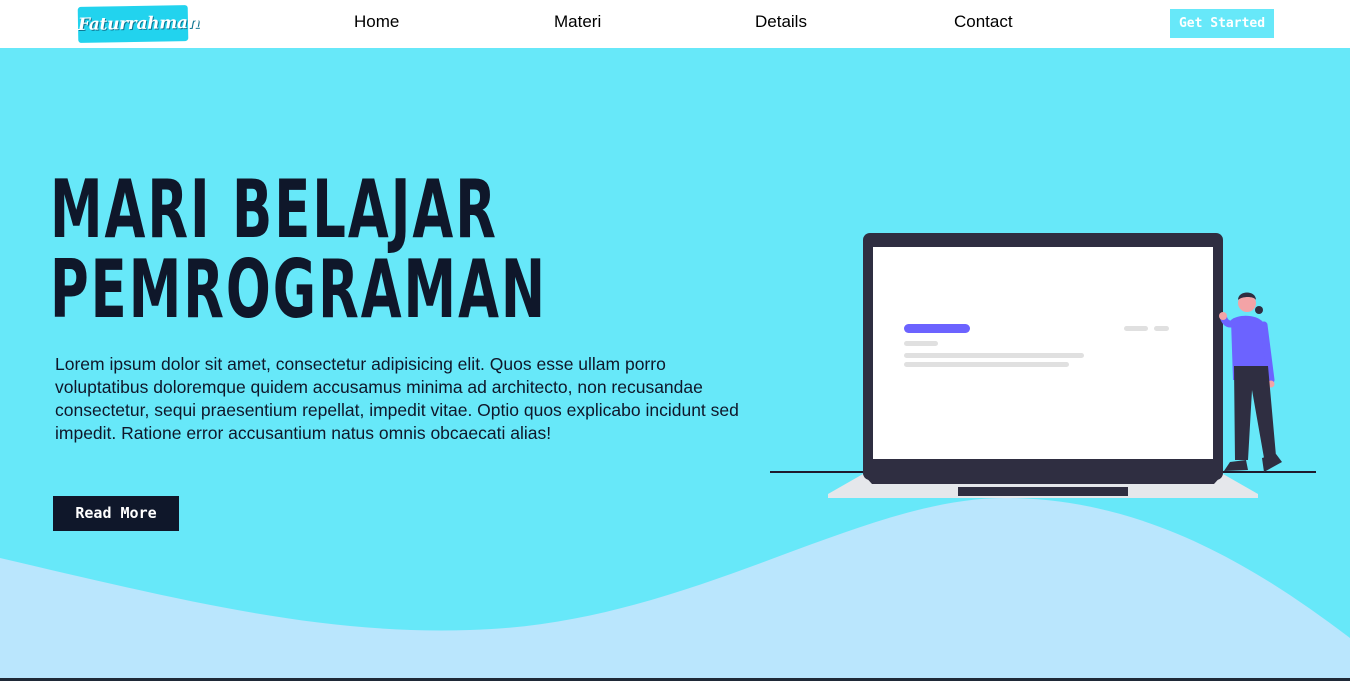 The height and width of the screenshot is (681, 1350). Describe the element at coordinates (781, 22) in the screenshot. I see `nav-link-details: Details` at that location.